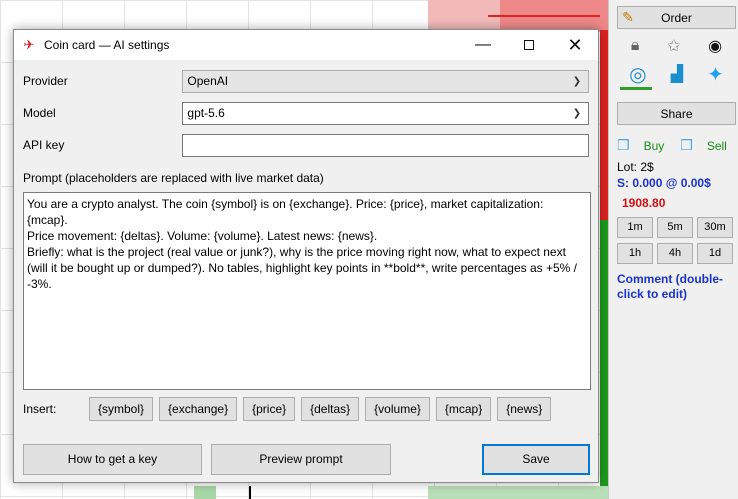 This screenshot has height=499, width=738. I want to click on provider-label: Provider, so click(45, 81).